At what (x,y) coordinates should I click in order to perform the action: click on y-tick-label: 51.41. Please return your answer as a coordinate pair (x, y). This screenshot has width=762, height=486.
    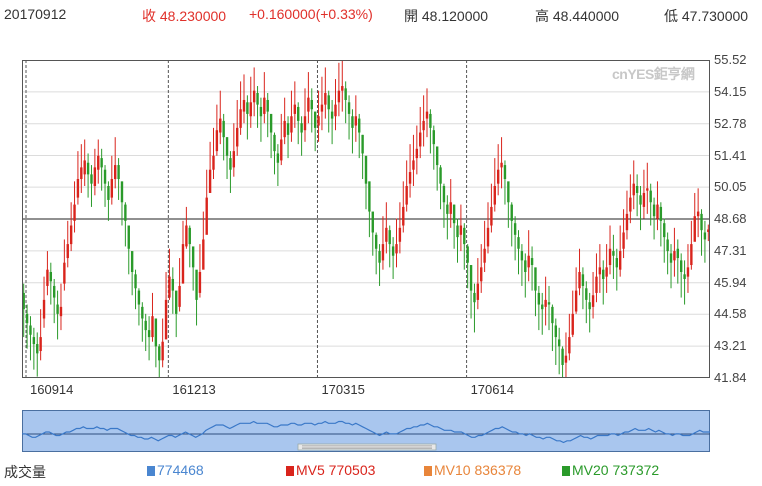
    Looking at the image, I should click on (730, 155).